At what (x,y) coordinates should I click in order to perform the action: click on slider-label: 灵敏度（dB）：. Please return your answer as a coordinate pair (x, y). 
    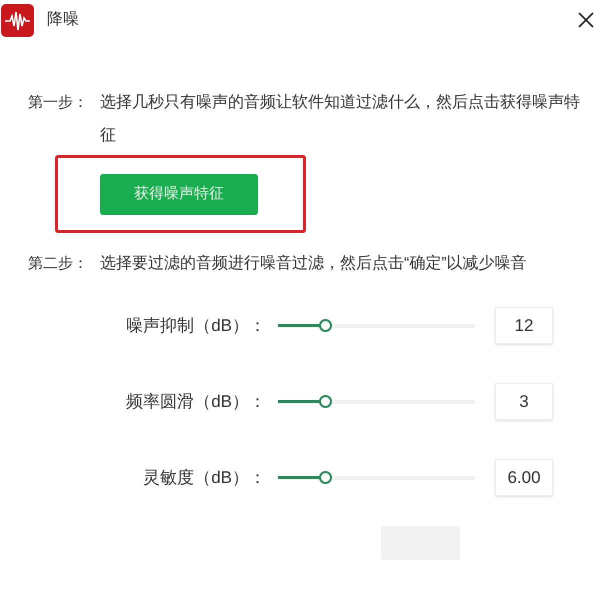
    Looking at the image, I should click on (204, 477).